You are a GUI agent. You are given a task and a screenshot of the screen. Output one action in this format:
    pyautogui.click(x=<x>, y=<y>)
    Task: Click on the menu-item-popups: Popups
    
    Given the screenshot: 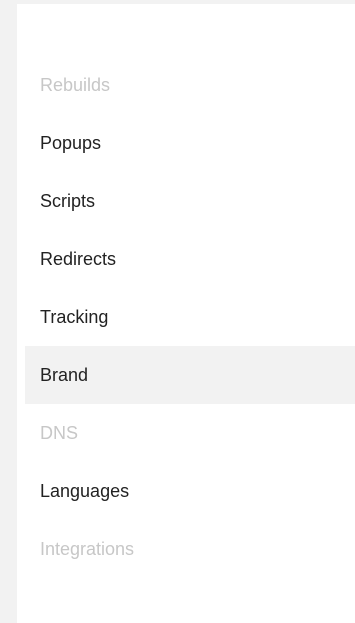 What is the action you would take?
    pyautogui.click(x=190, y=143)
    